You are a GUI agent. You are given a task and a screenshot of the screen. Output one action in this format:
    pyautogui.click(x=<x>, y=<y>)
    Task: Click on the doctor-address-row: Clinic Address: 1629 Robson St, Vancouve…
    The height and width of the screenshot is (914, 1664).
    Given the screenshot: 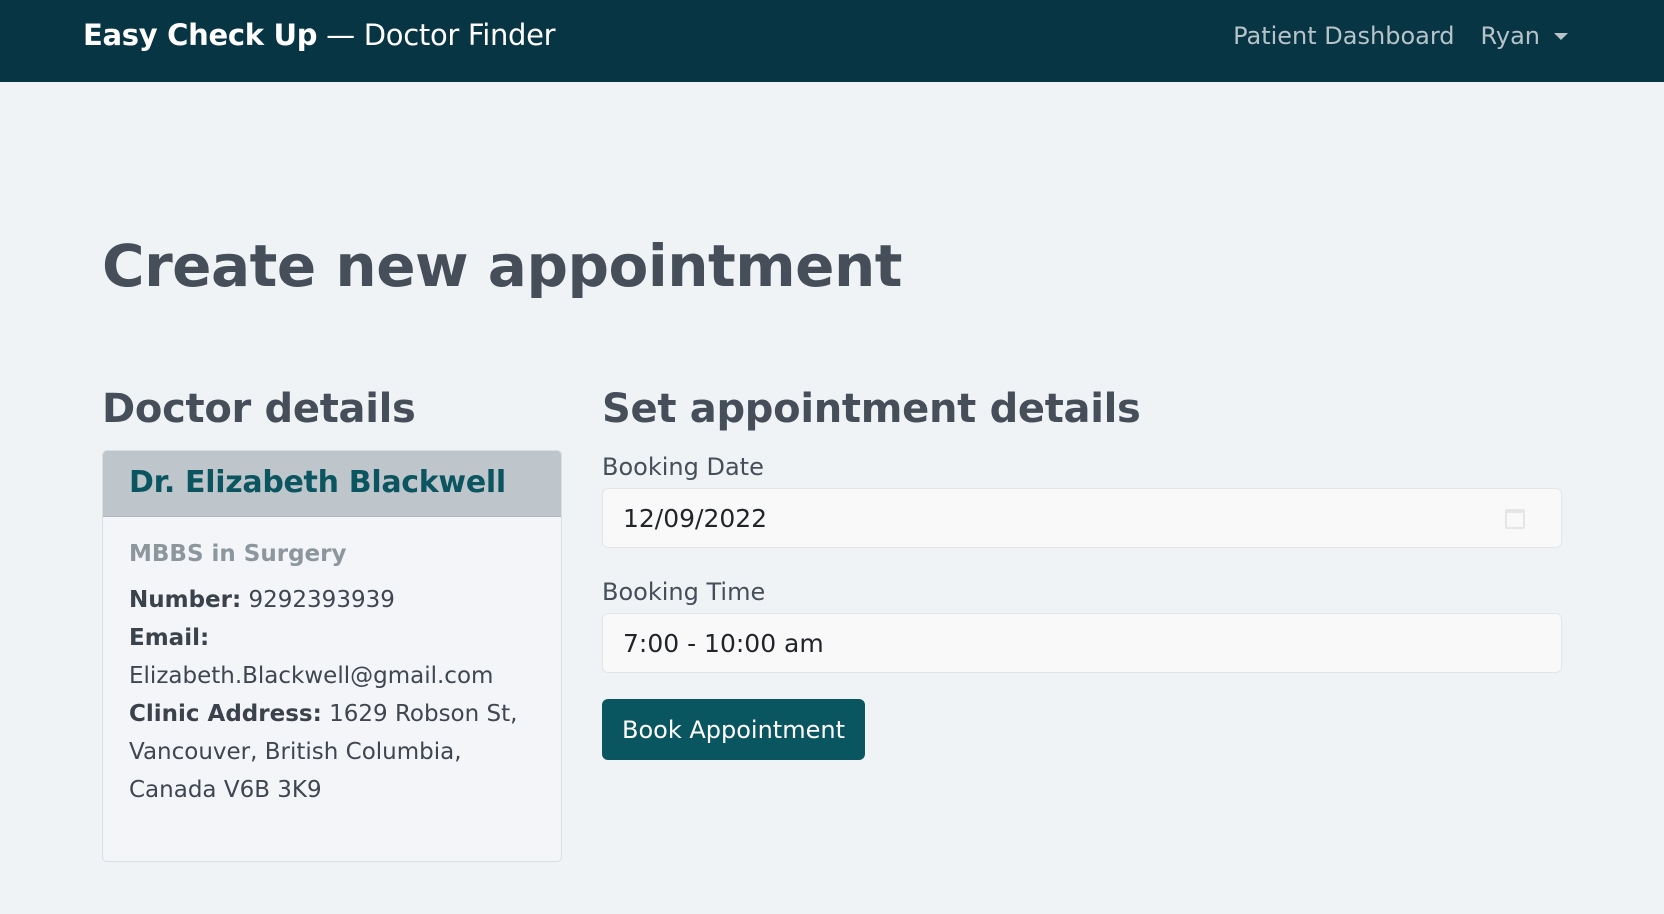 What is the action you would take?
    pyautogui.click(x=332, y=752)
    